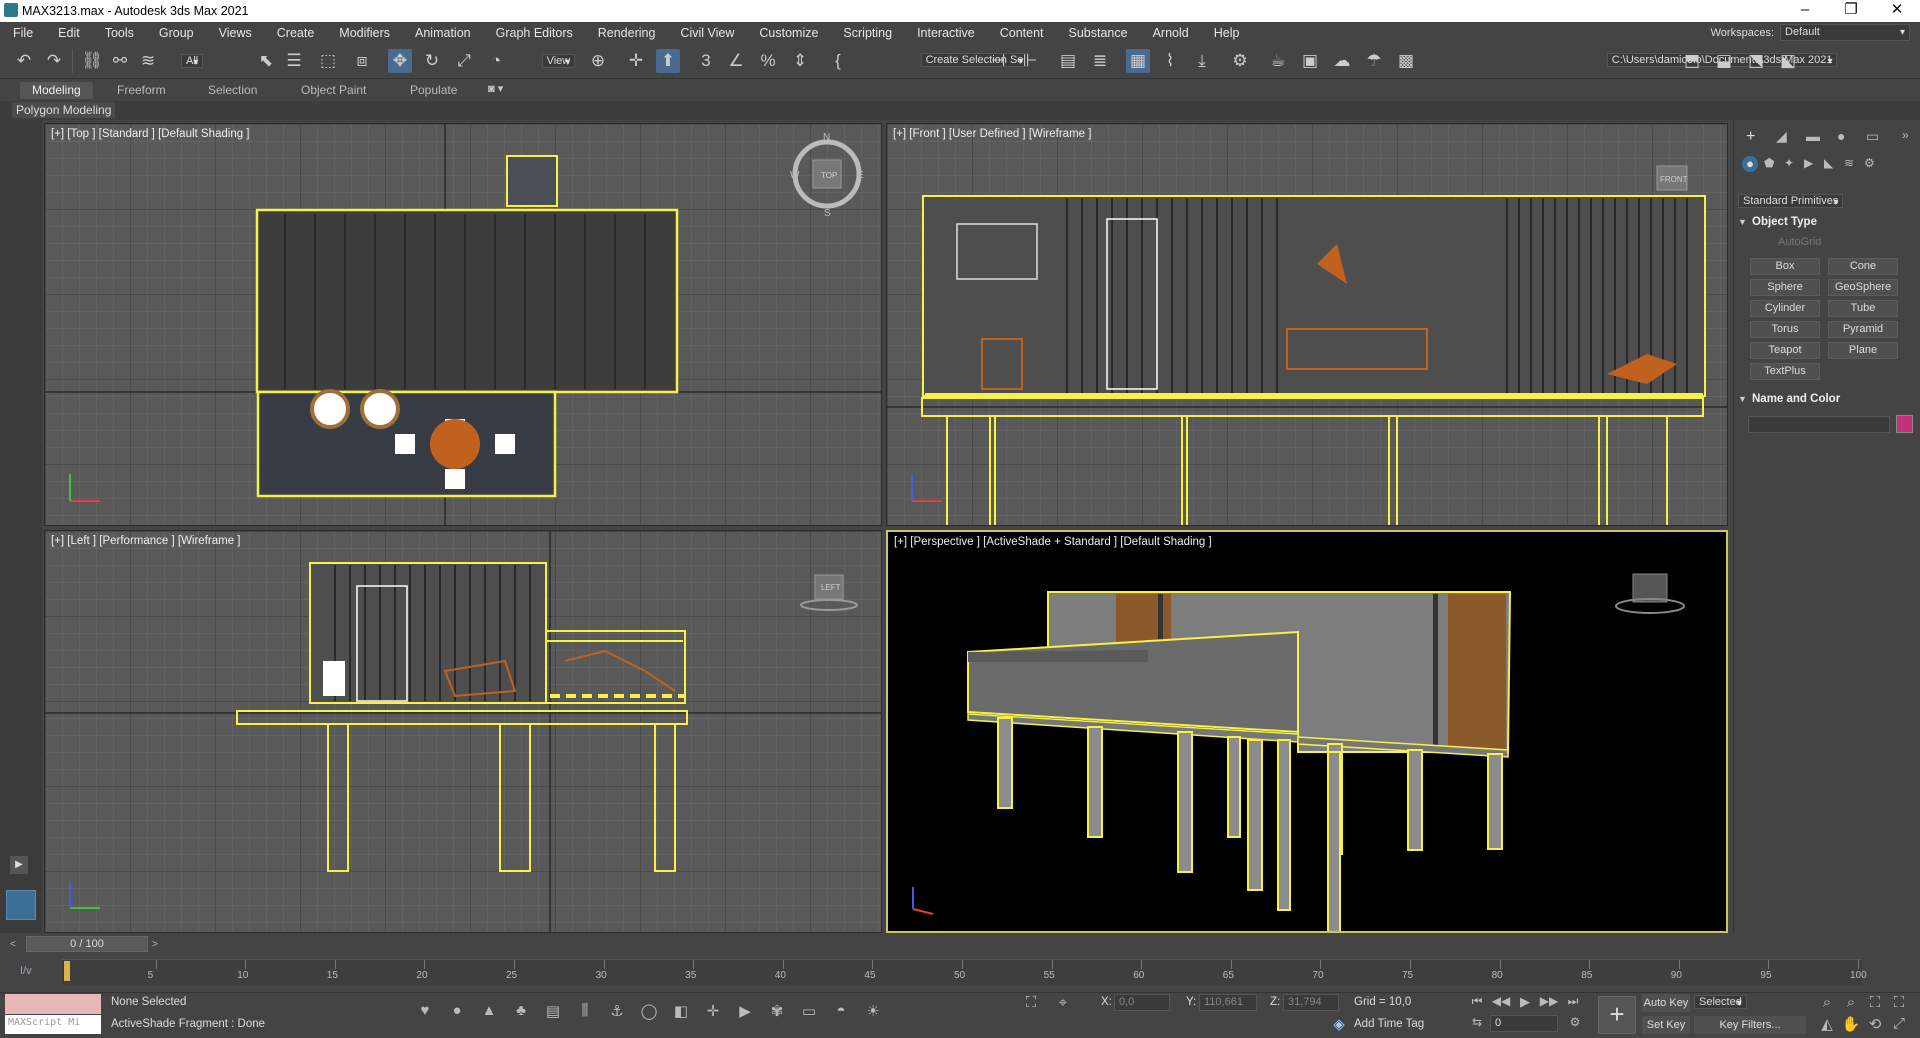 This screenshot has height=1038, width=1920. Describe the element at coordinates (745, 1011) in the screenshot. I see `scene-icon-11: ▶` at that location.